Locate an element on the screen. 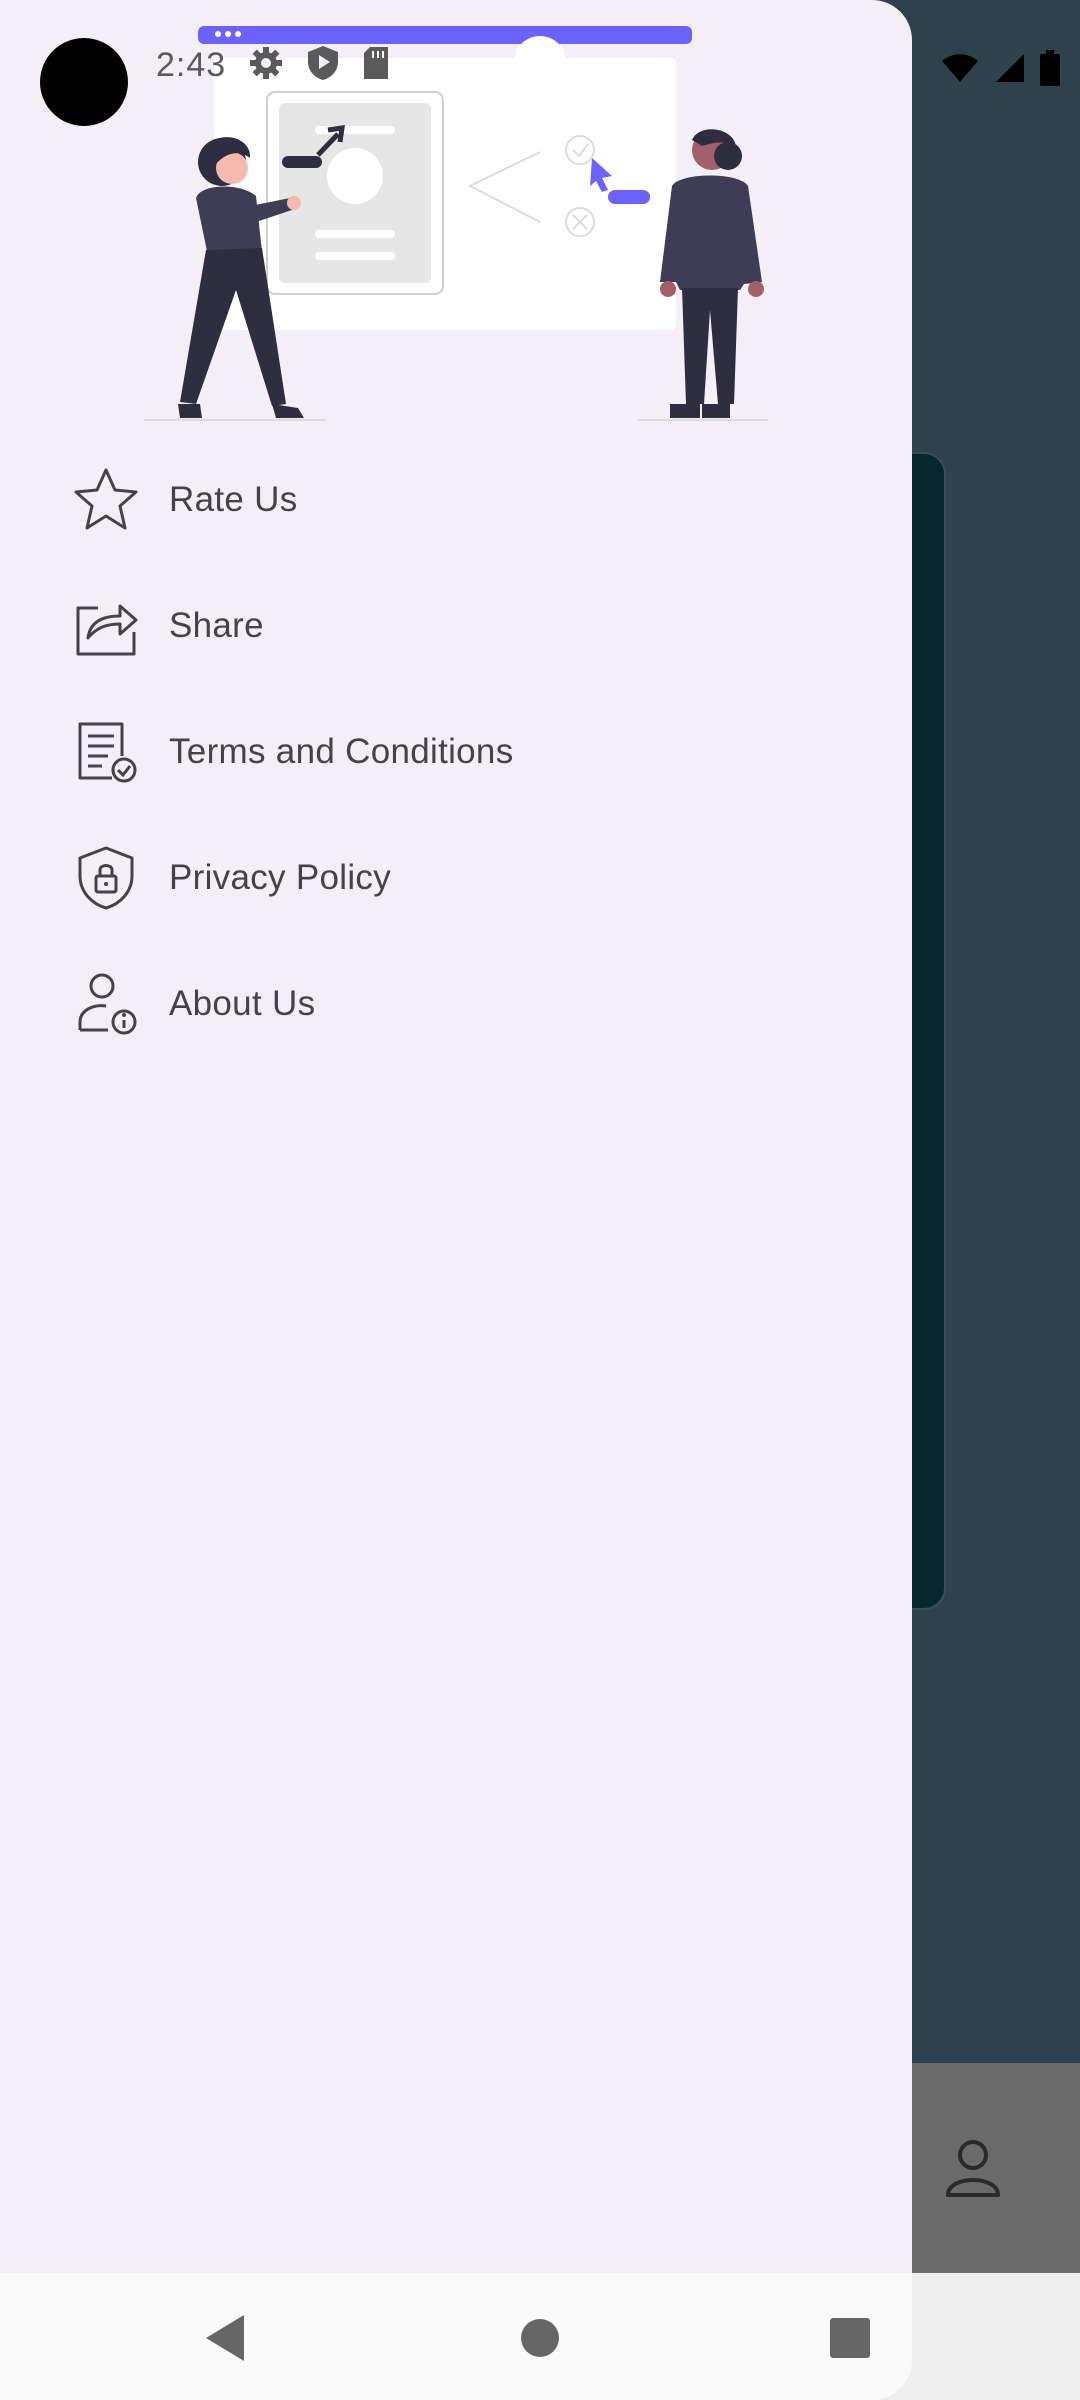  recents-button is located at coordinates (850, 2338).